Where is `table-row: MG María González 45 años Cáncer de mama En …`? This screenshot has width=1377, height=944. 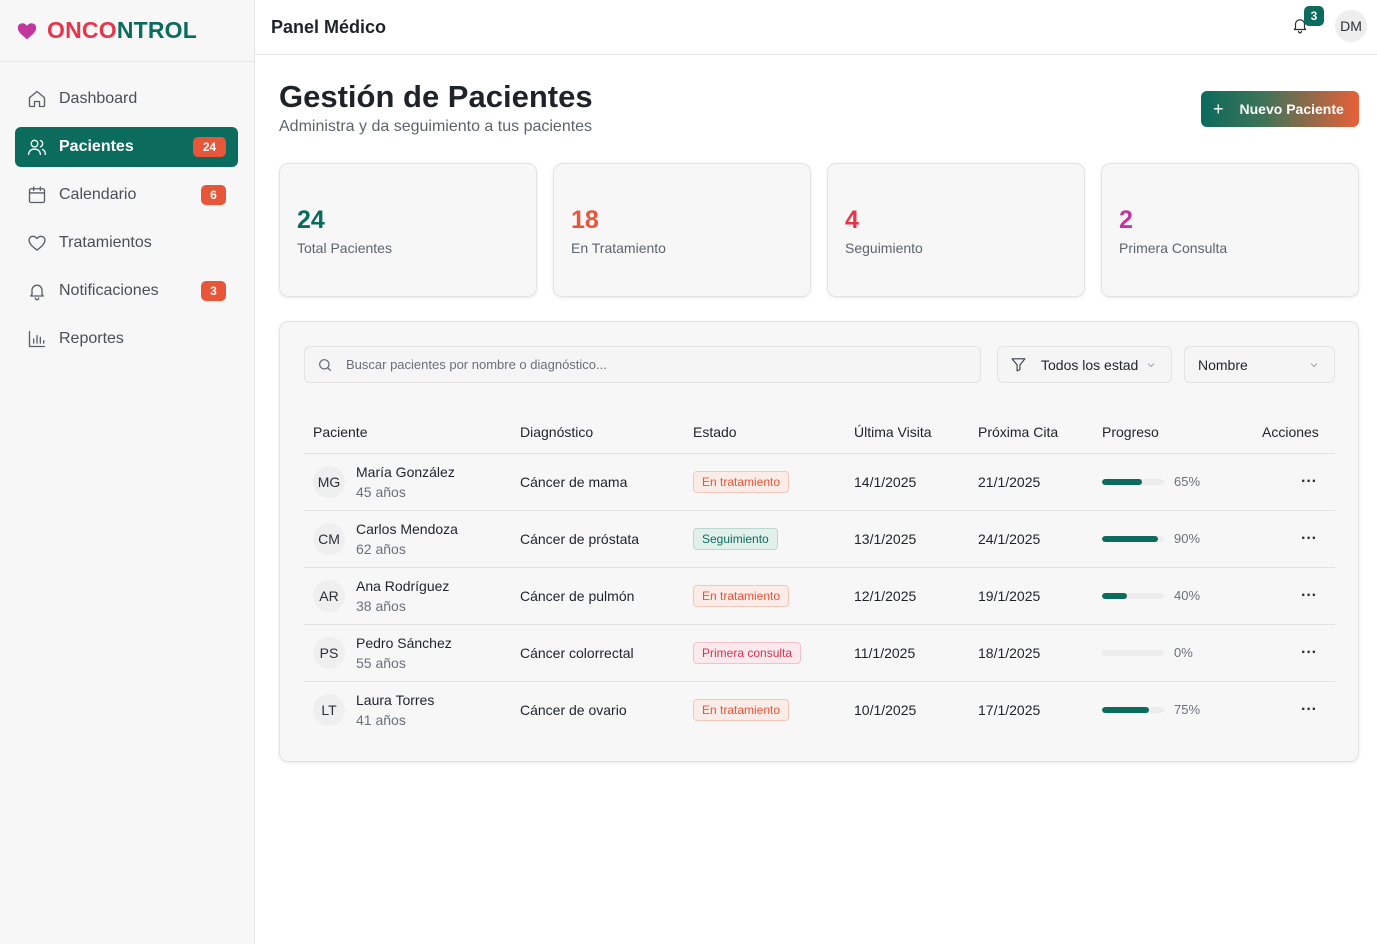 table-row: MG María González 45 años Cáncer de mama En … is located at coordinates (819, 482).